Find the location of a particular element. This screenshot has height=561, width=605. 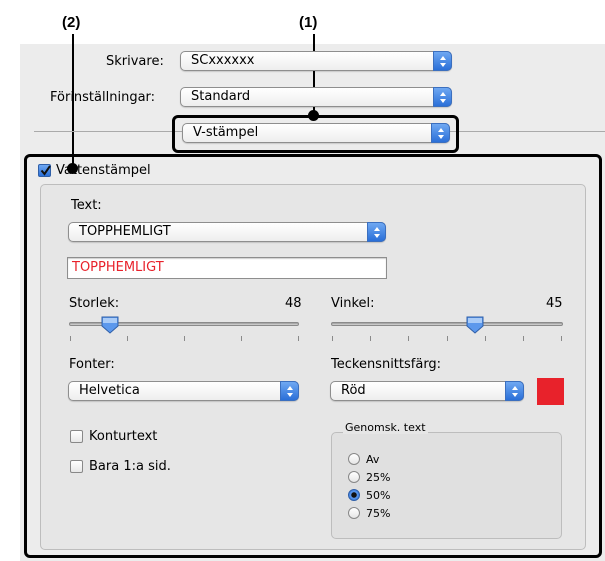

panel-popup: V-stämpel is located at coordinates (316, 133).